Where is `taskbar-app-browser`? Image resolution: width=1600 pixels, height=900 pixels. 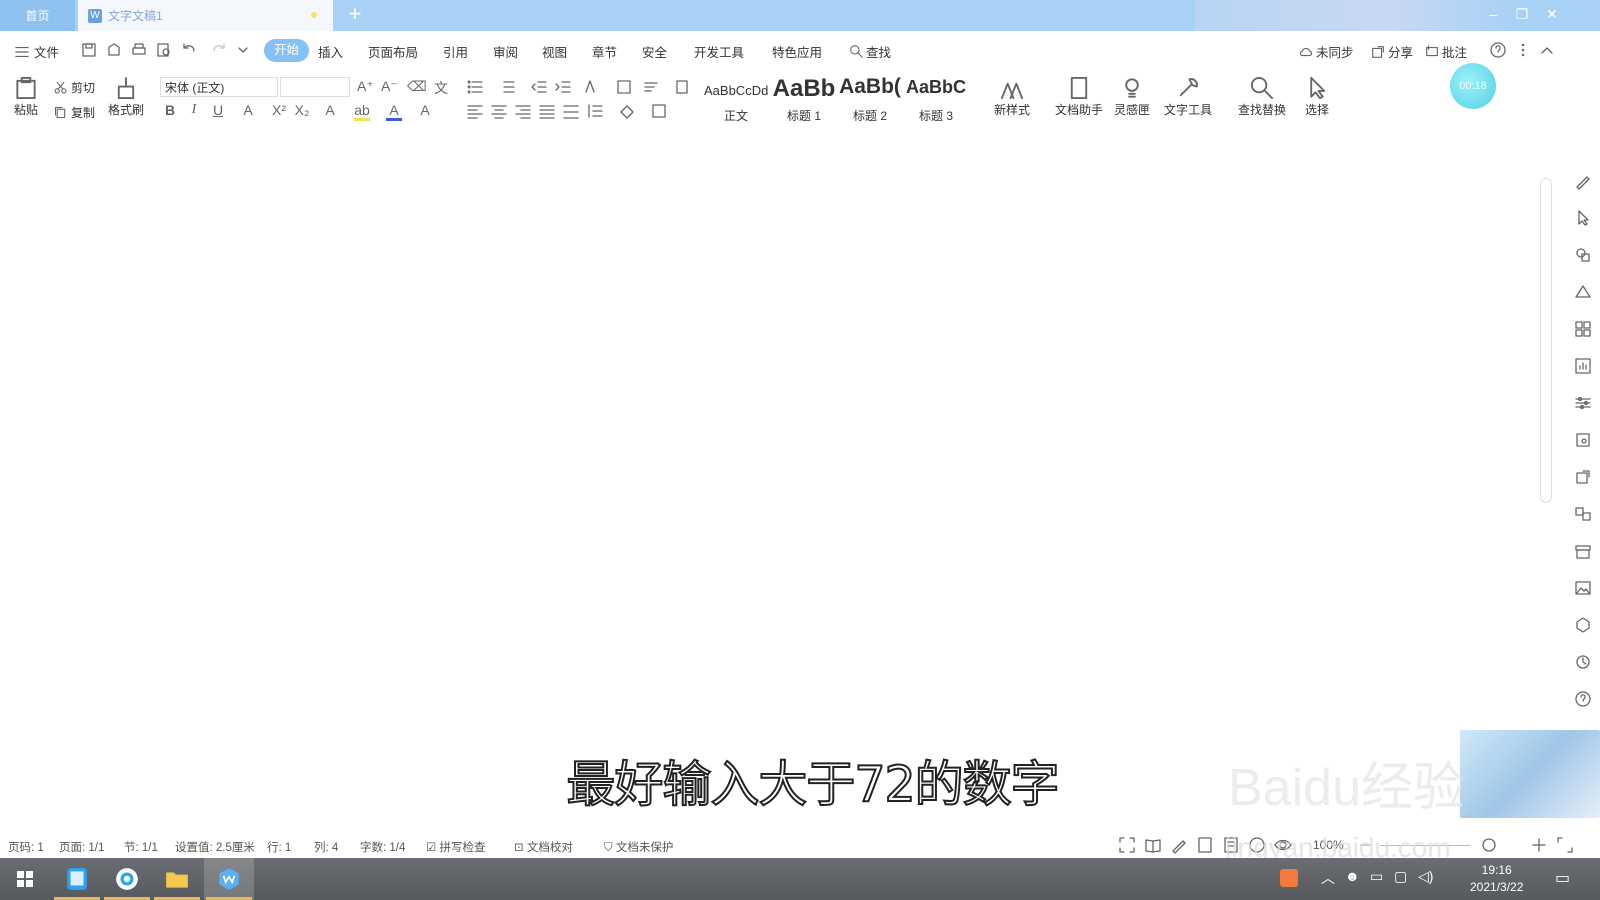
taskbar-app-browser is located at coordinates (127, 879).